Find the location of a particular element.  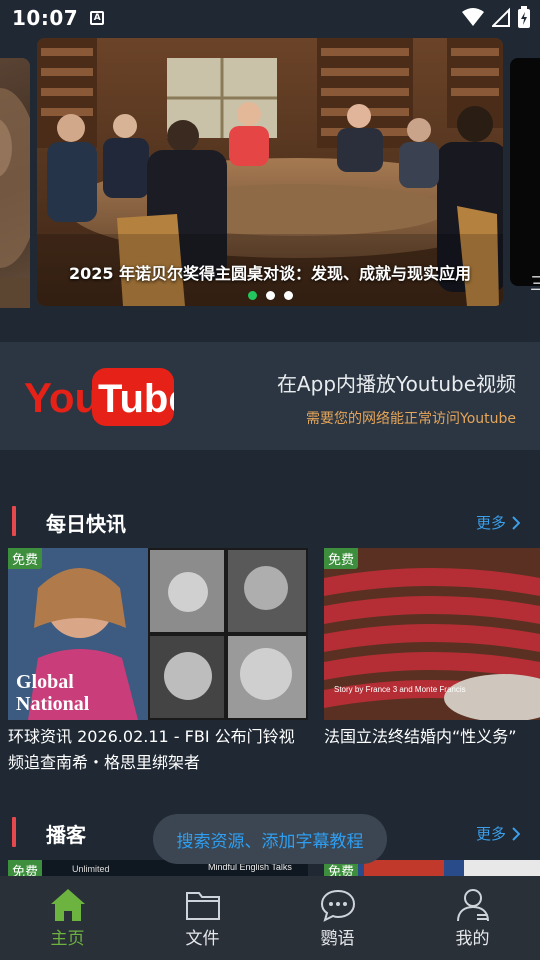

signal-icon is located at coordinates (501, 17).